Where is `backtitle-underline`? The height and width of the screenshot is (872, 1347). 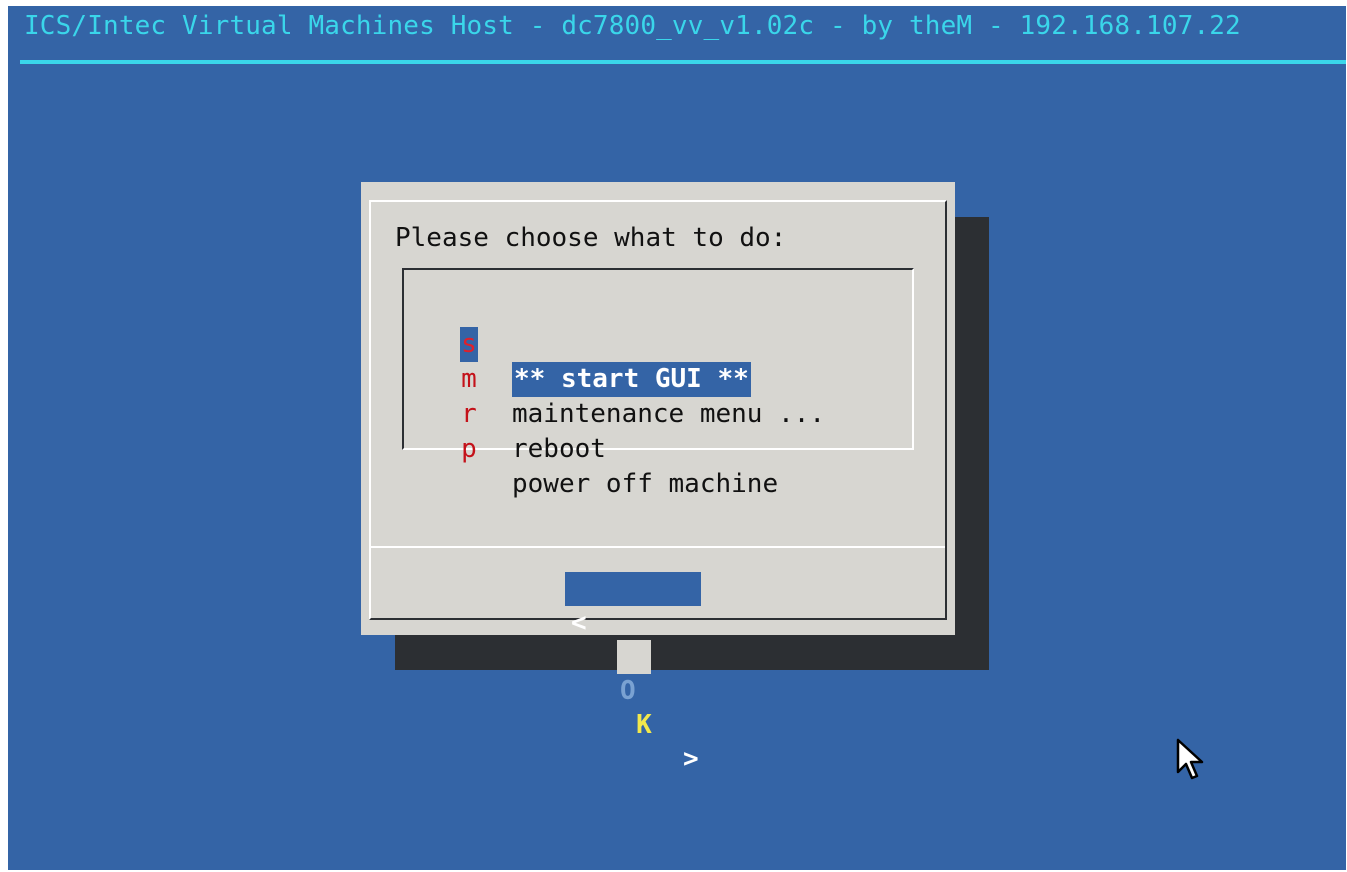
backtitle-underline is located at coordinates (683, 62).